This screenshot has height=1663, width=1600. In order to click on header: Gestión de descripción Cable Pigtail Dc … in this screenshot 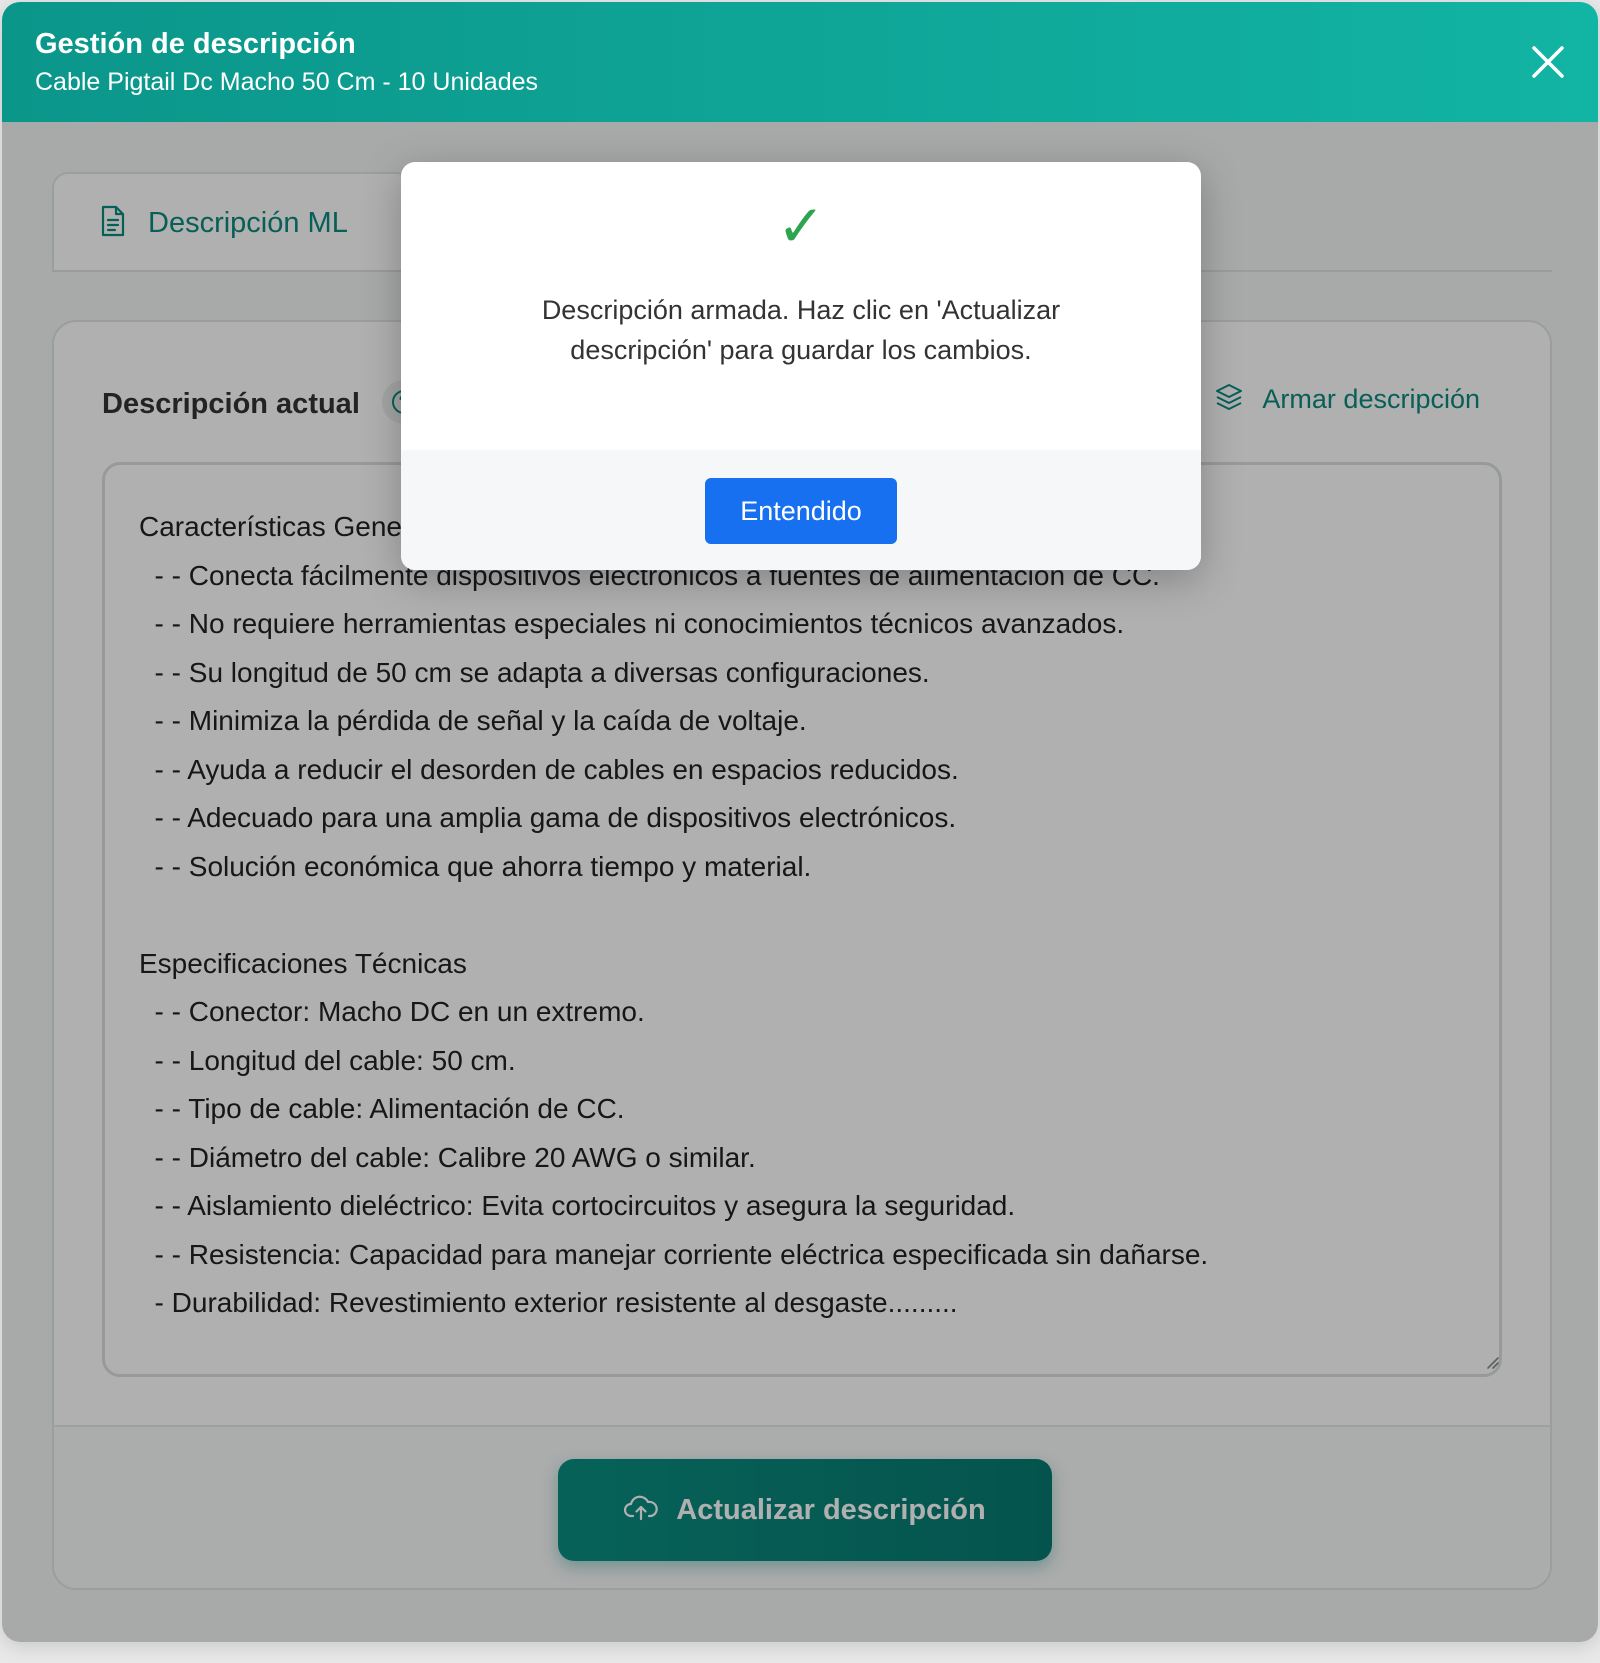, I will do `click(800, 62)`.